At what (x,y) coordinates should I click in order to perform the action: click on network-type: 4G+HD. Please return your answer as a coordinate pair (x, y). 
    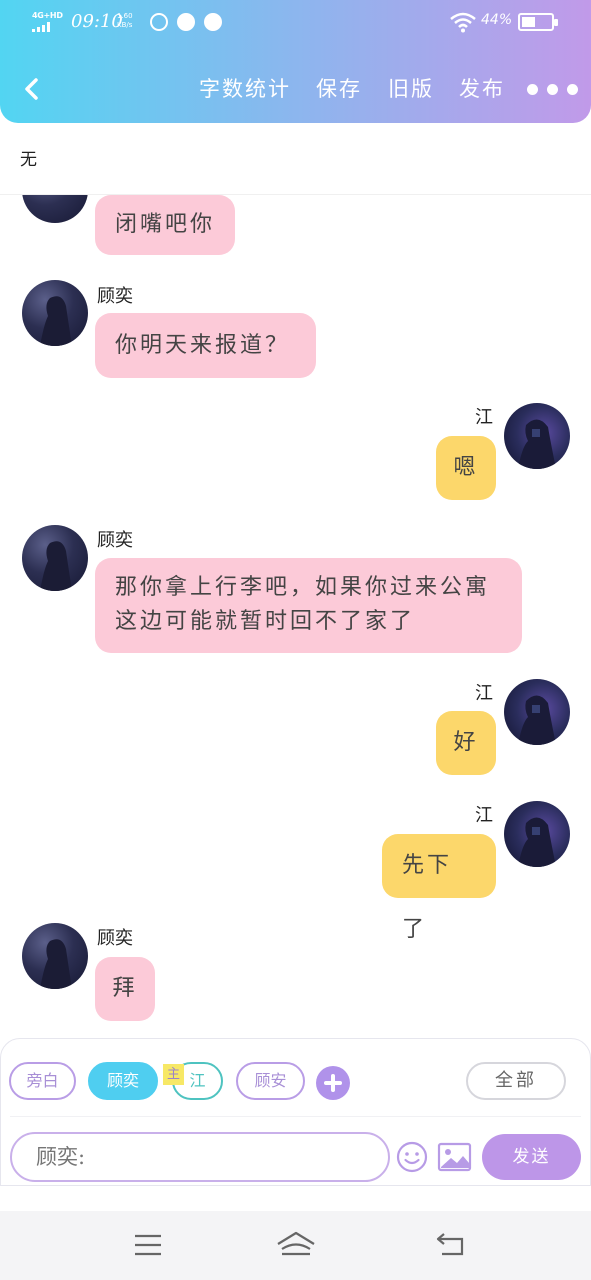
    Looking at the image, I should click on (47, 15).